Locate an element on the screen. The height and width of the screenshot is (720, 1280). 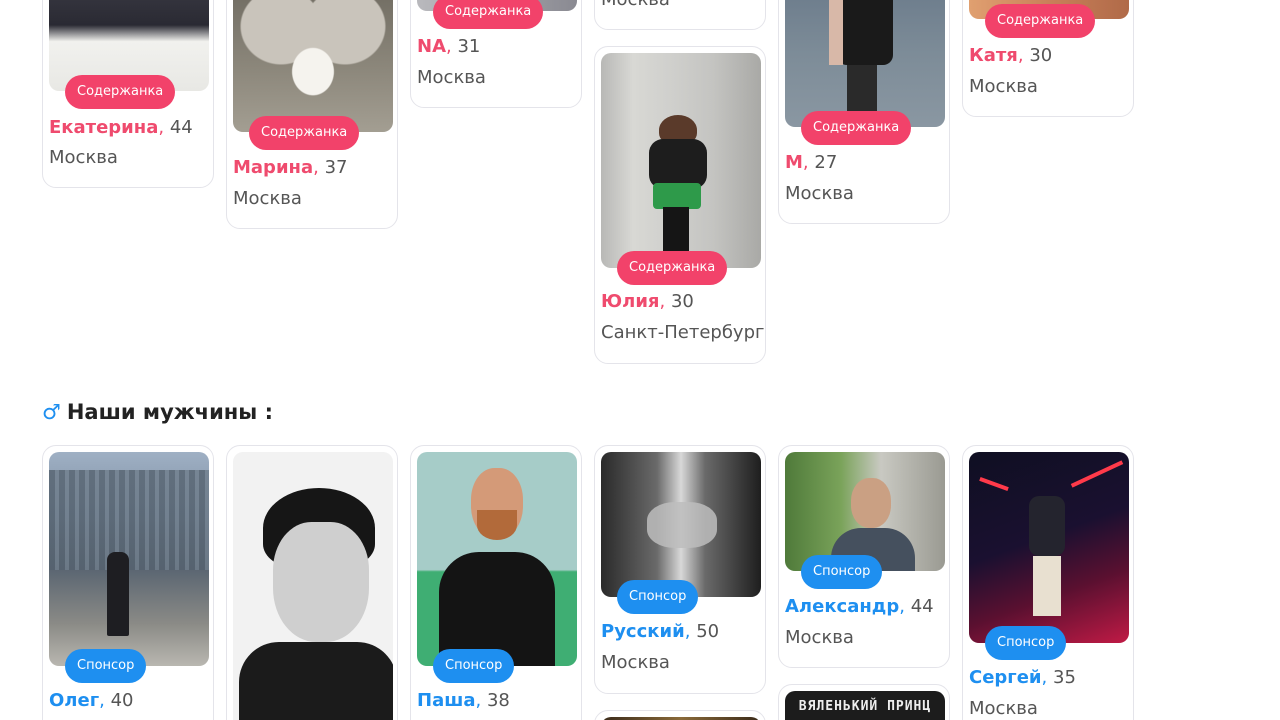
profile-city: Санкт-Петербург is located at coordinates (683, 332).